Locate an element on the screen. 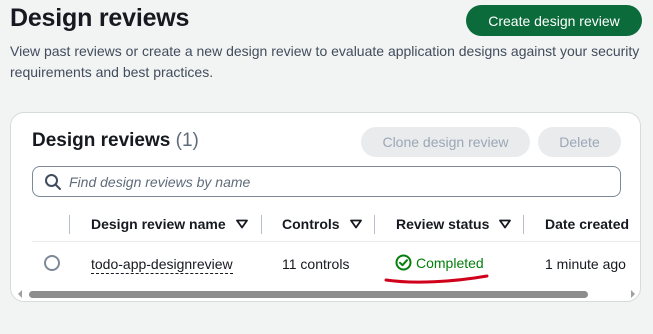  column-header-date-label: Date created is located at coordinates (587, 224).